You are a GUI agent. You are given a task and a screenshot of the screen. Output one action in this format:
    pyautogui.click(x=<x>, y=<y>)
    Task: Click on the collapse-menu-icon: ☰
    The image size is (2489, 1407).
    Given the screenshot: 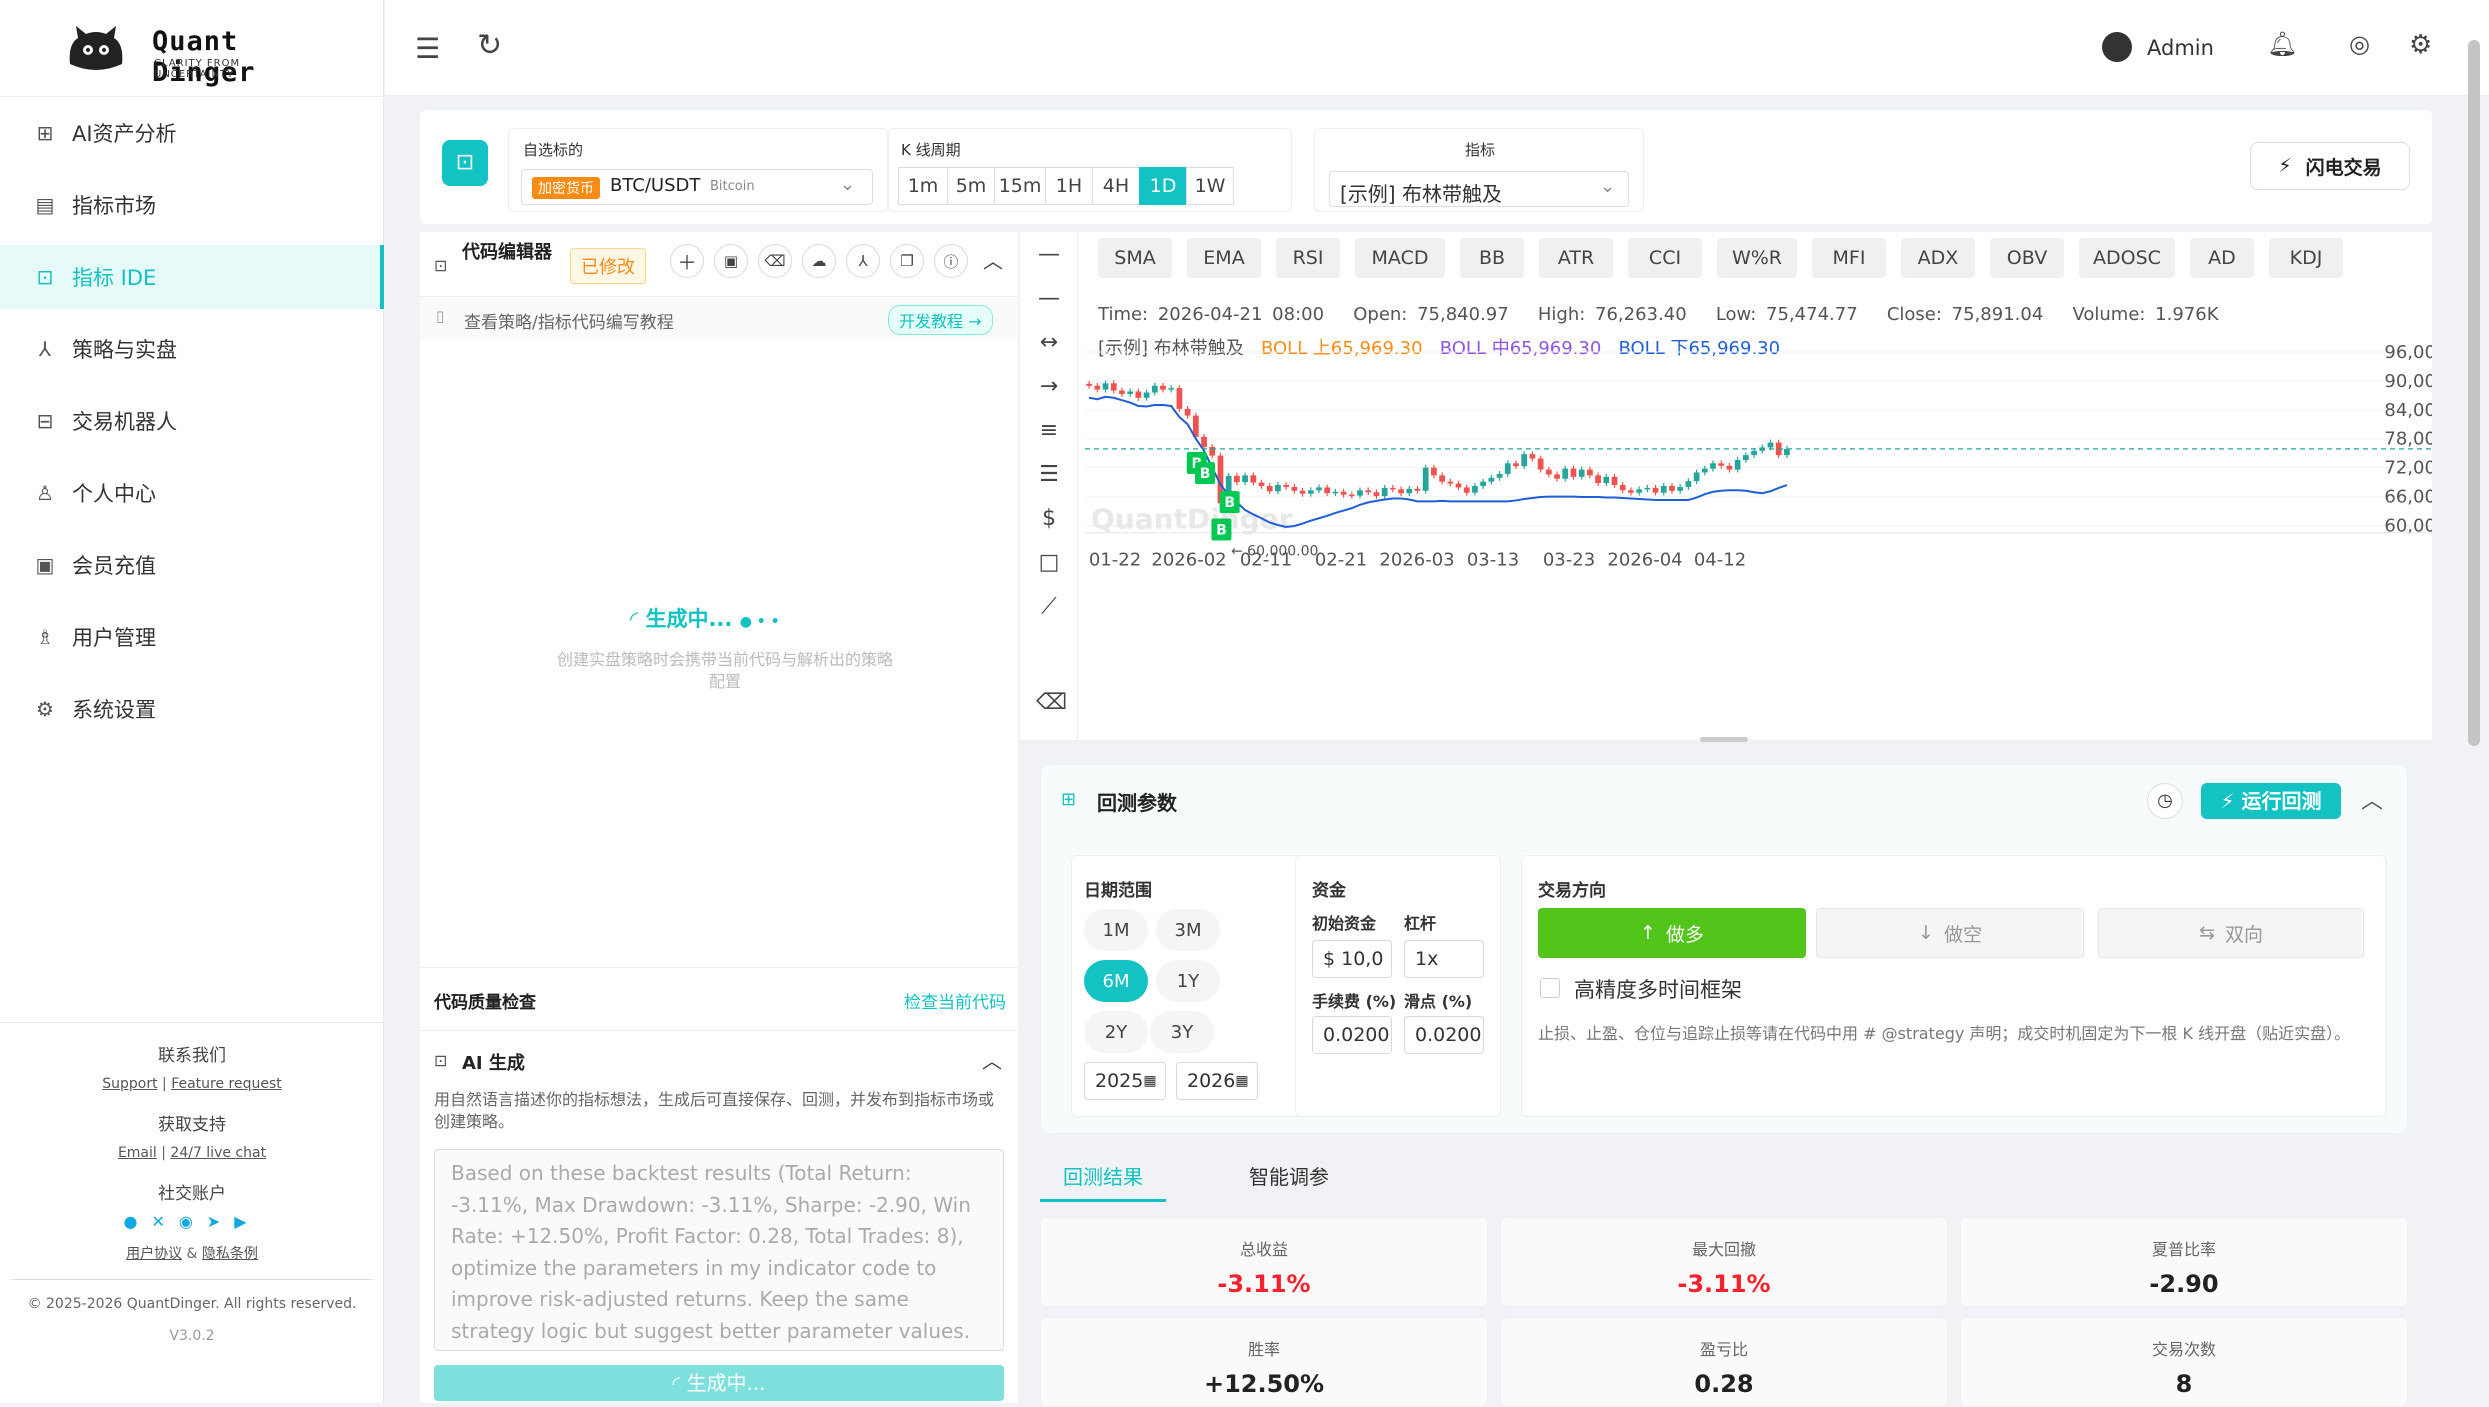 What is the action you would take?
    pyautogui.click(x=427, y=48)
    